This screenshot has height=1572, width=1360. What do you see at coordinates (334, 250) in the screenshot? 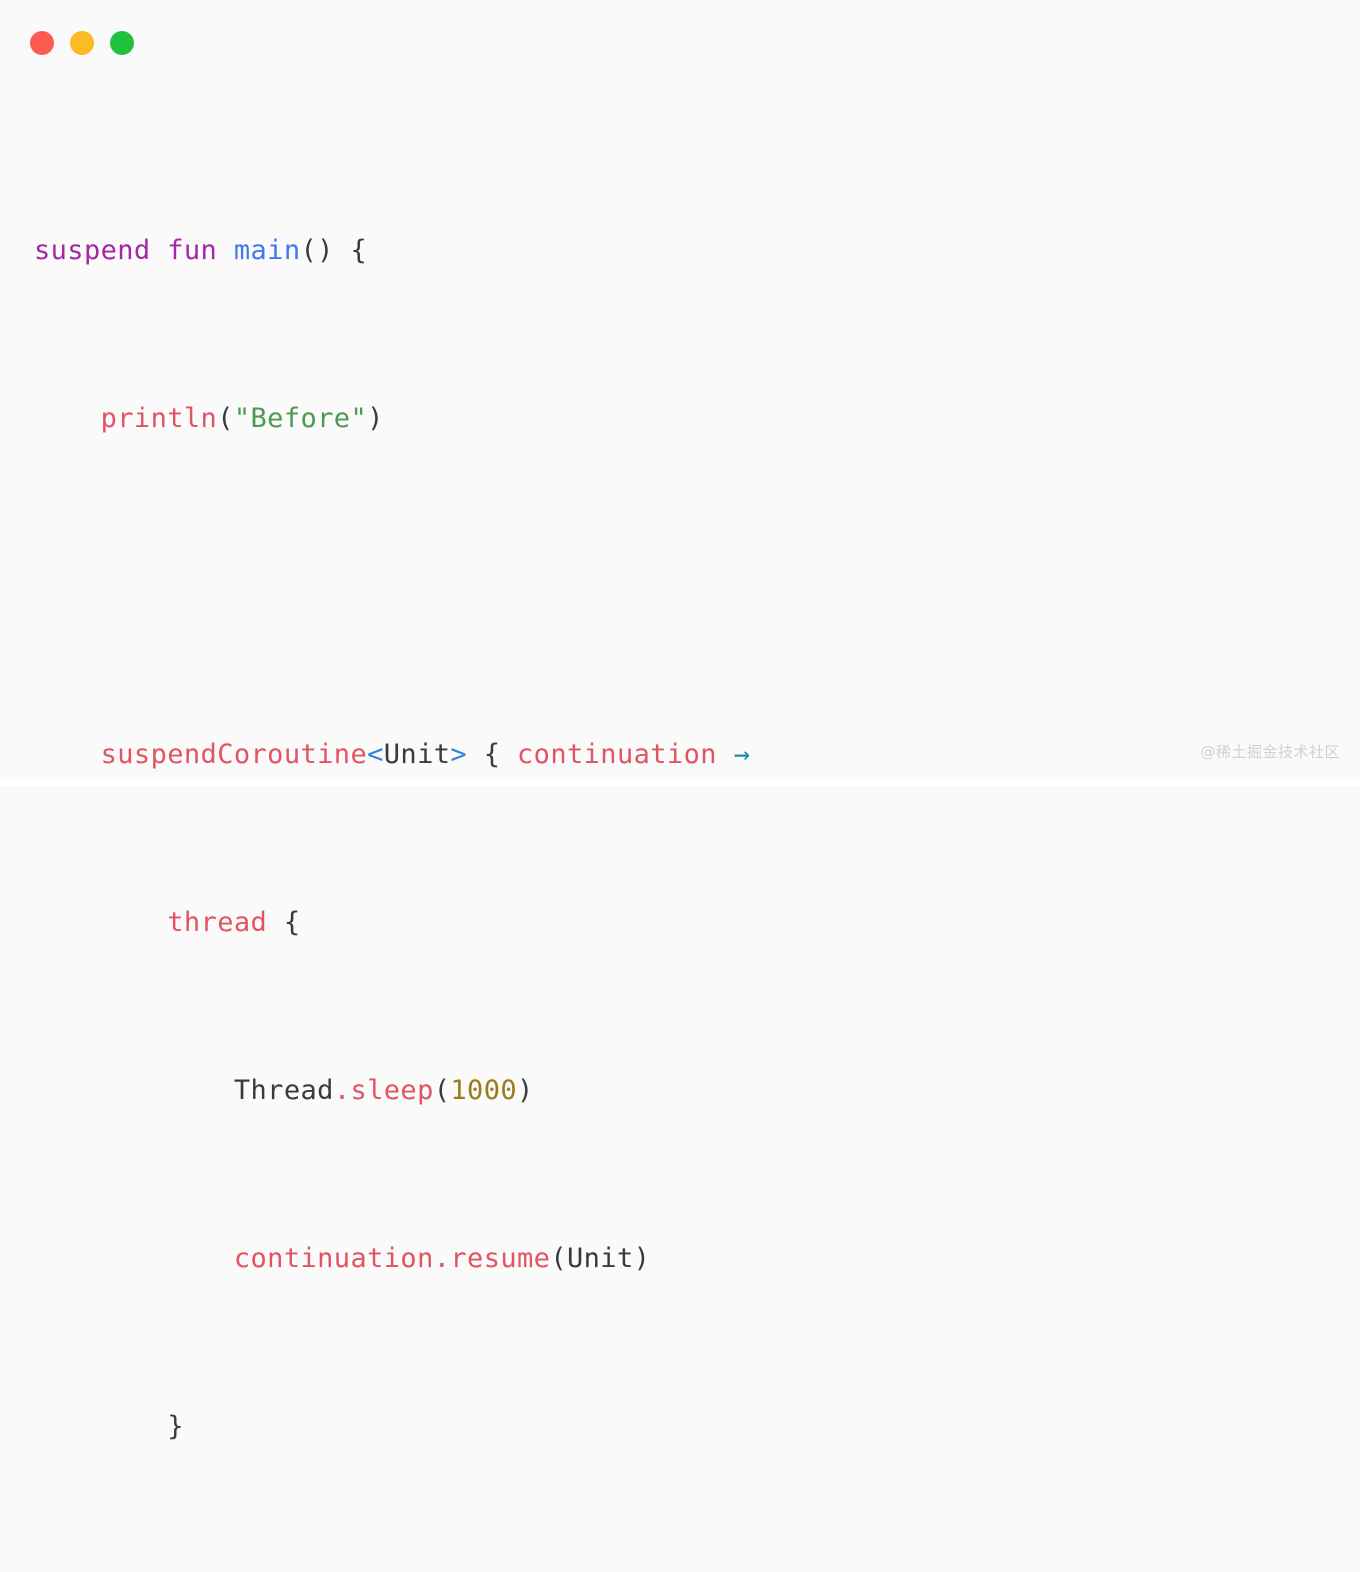
I see `token-punctuation: () {` at bounding box center [334, 250].